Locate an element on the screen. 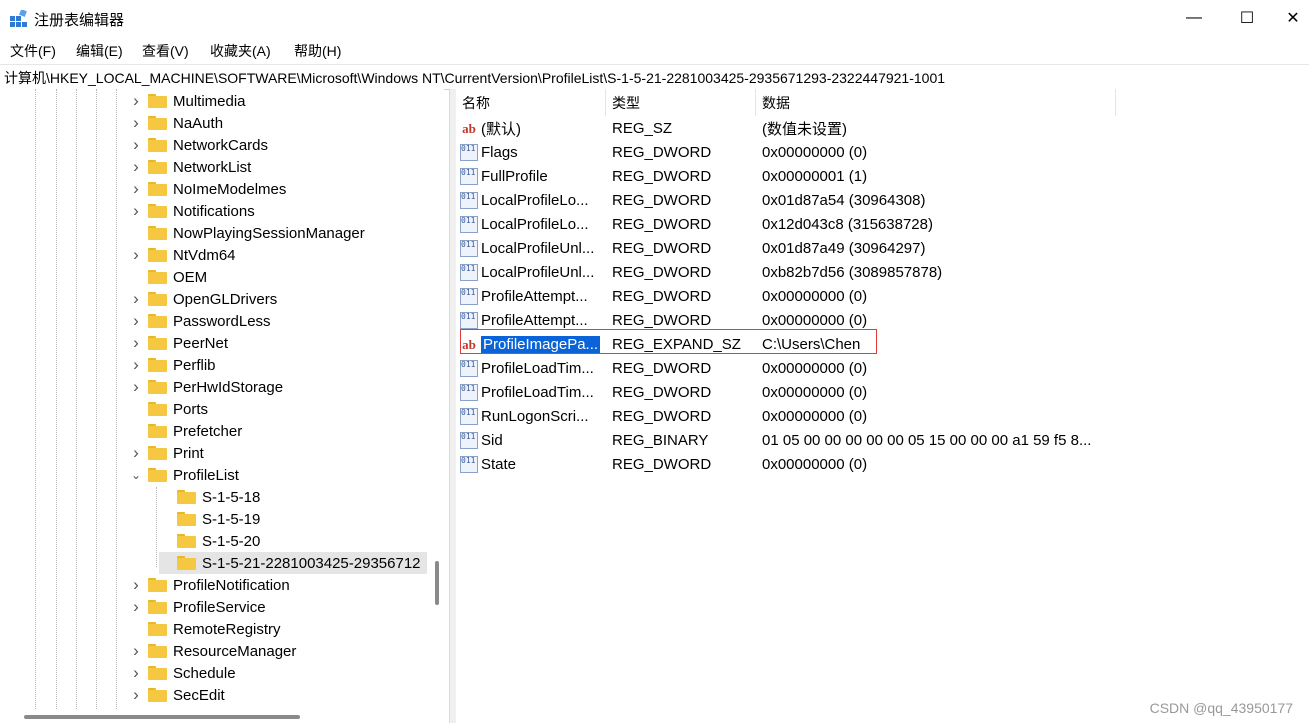 The image size is (1309, 723). tree-item: Ports is located at coordinates (169, 409).